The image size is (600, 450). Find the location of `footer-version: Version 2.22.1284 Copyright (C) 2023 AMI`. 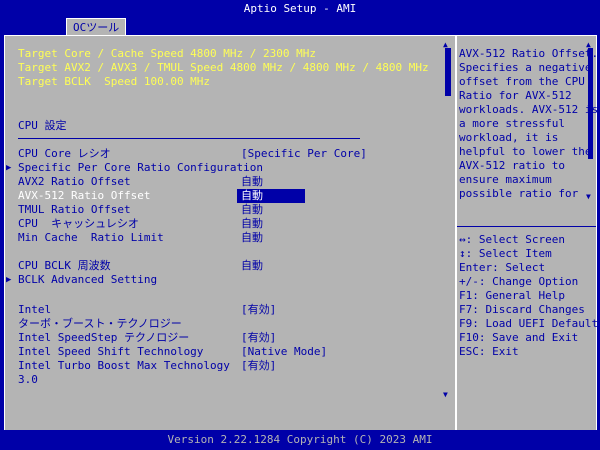

footer-version: Version 2.22.1284 Copyright (C) 2023 AMI is located at coordinates (300, 440).